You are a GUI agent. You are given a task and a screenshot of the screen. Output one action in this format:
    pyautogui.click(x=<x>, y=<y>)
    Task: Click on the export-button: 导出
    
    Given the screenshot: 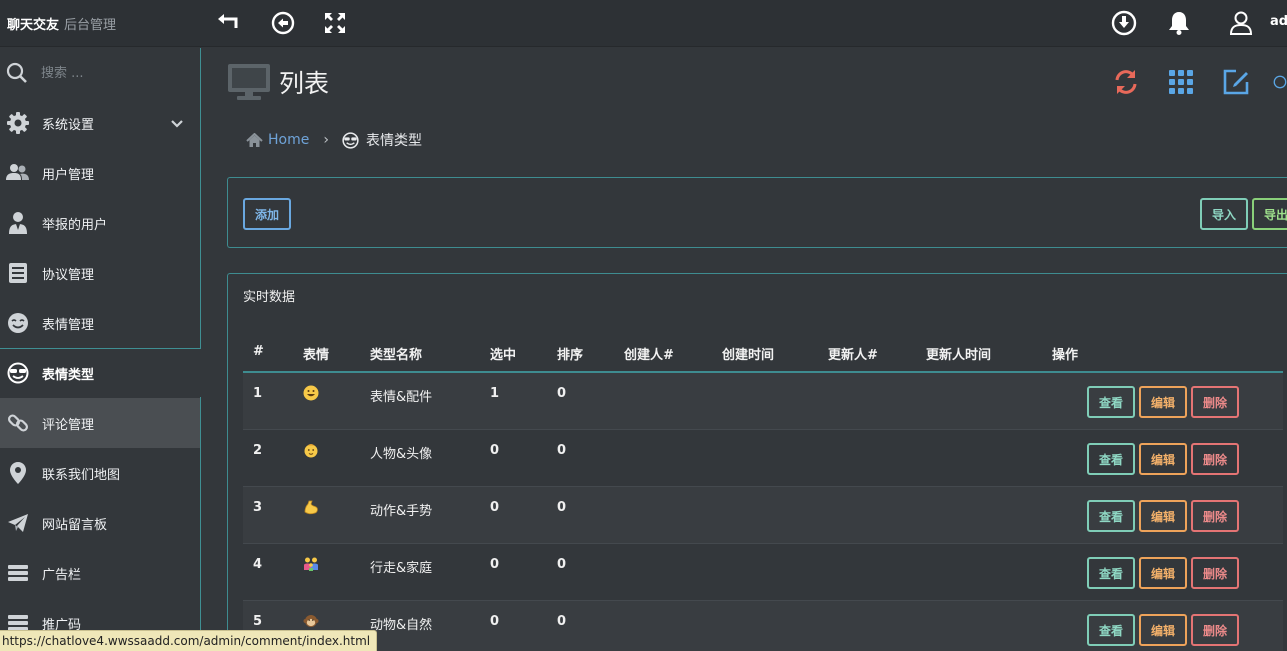 What is the action you would take?
    pyautogui.click(x=1269, y=214)
    